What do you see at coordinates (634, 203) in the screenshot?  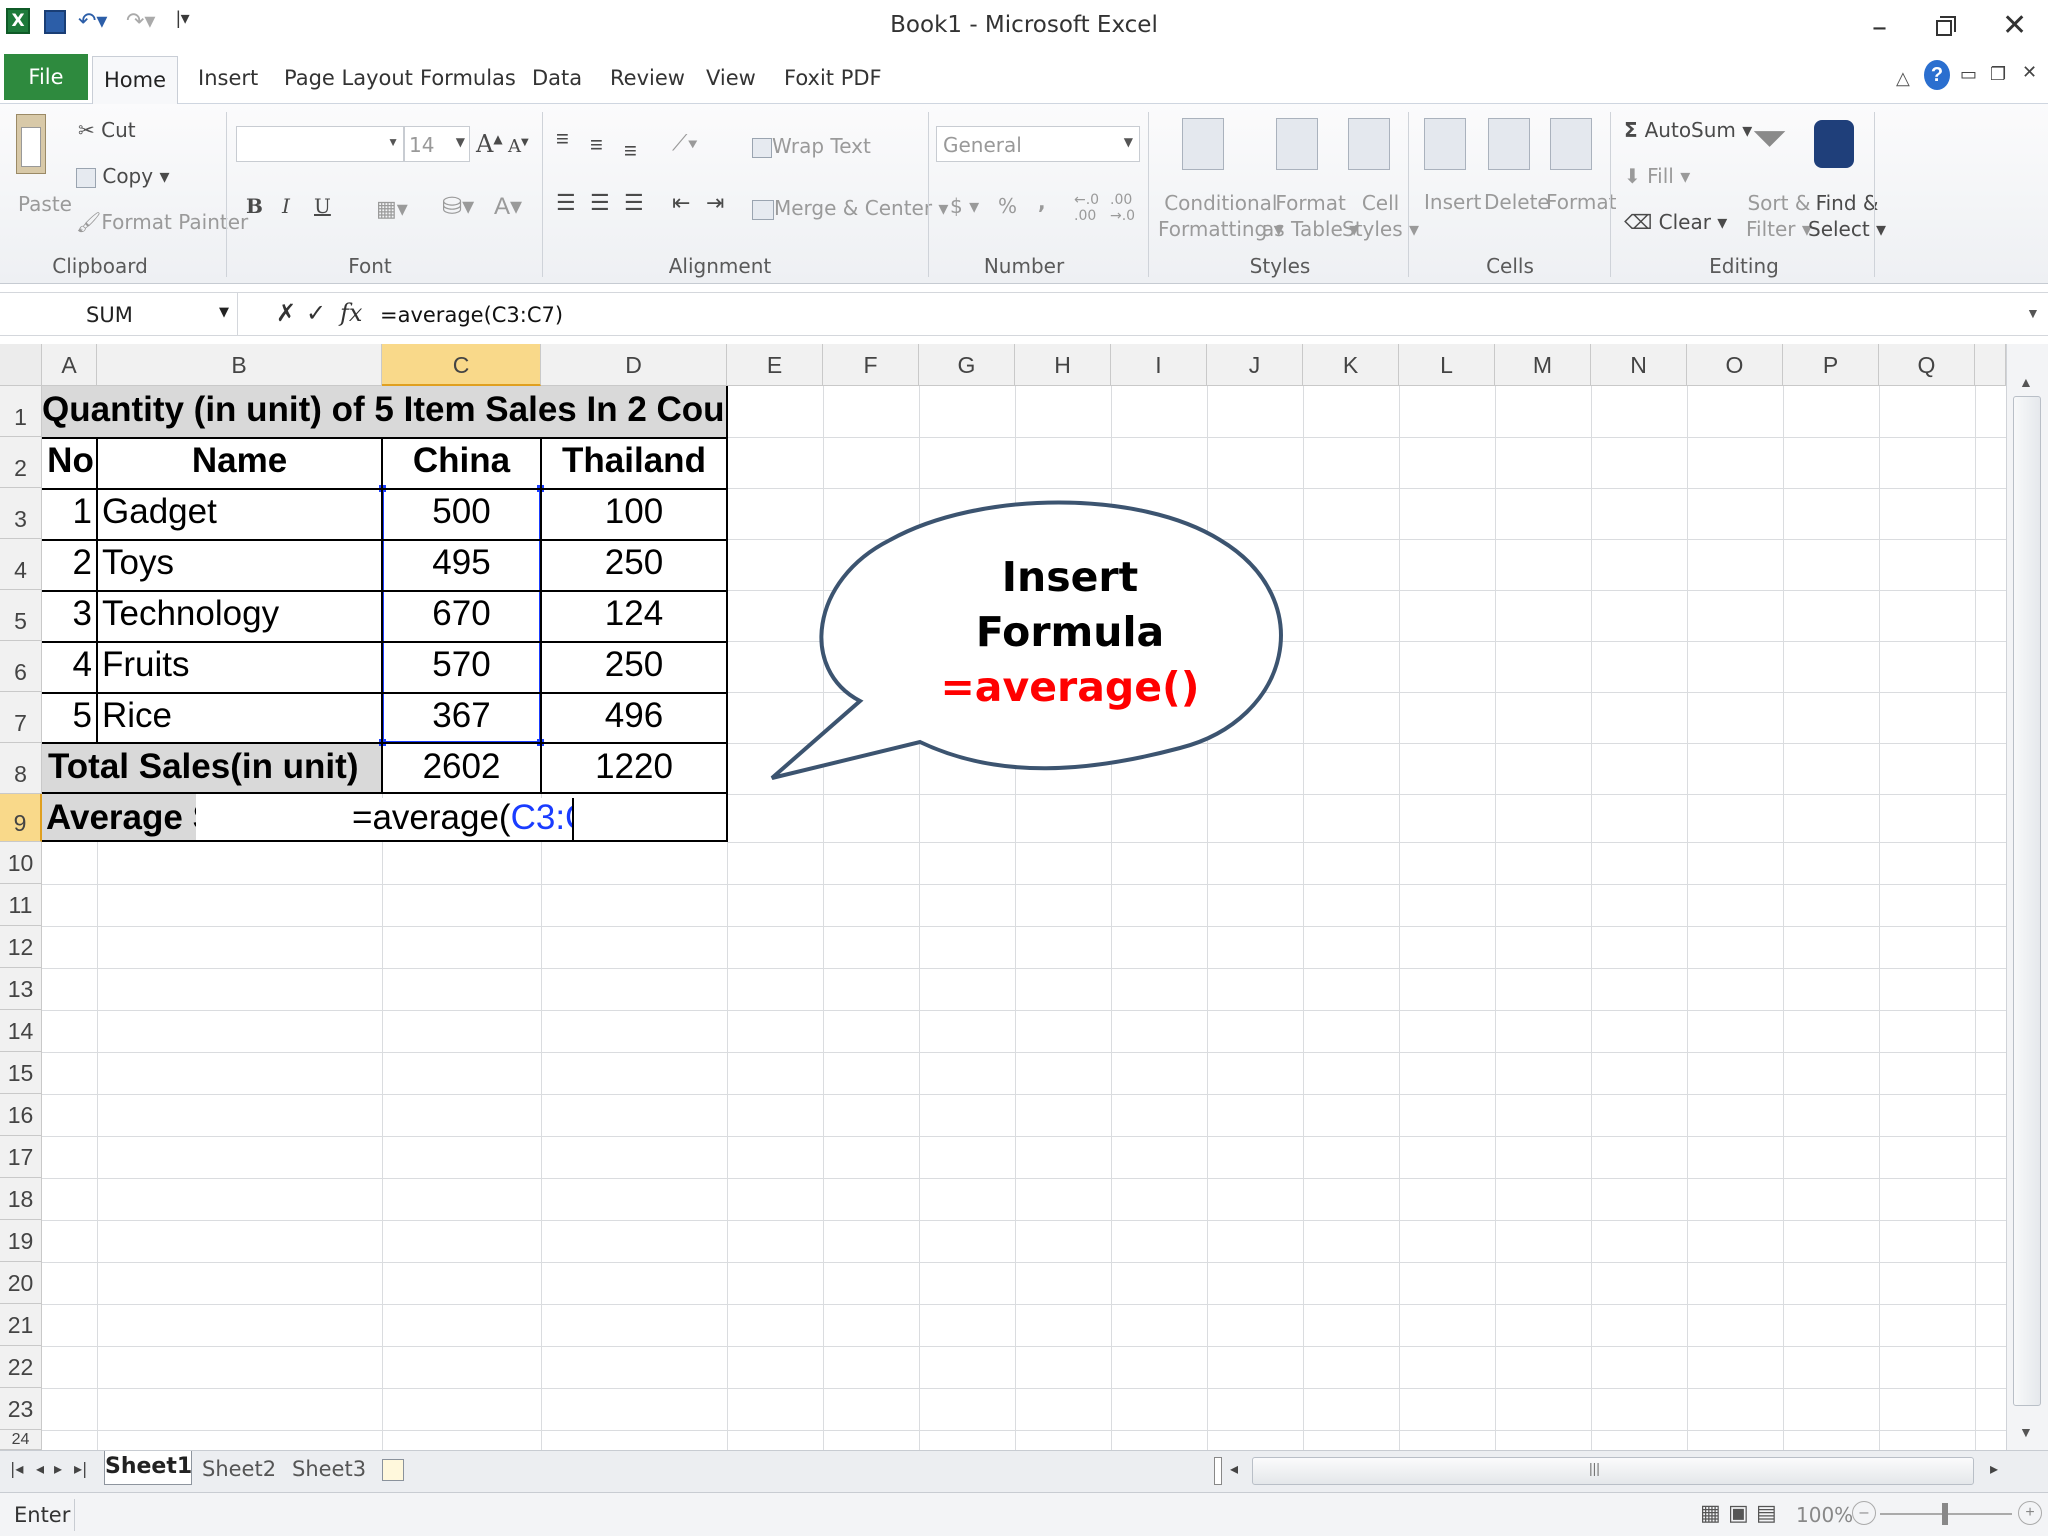 I see `align-right-icon: ☰` at bounding box center [634, 203].